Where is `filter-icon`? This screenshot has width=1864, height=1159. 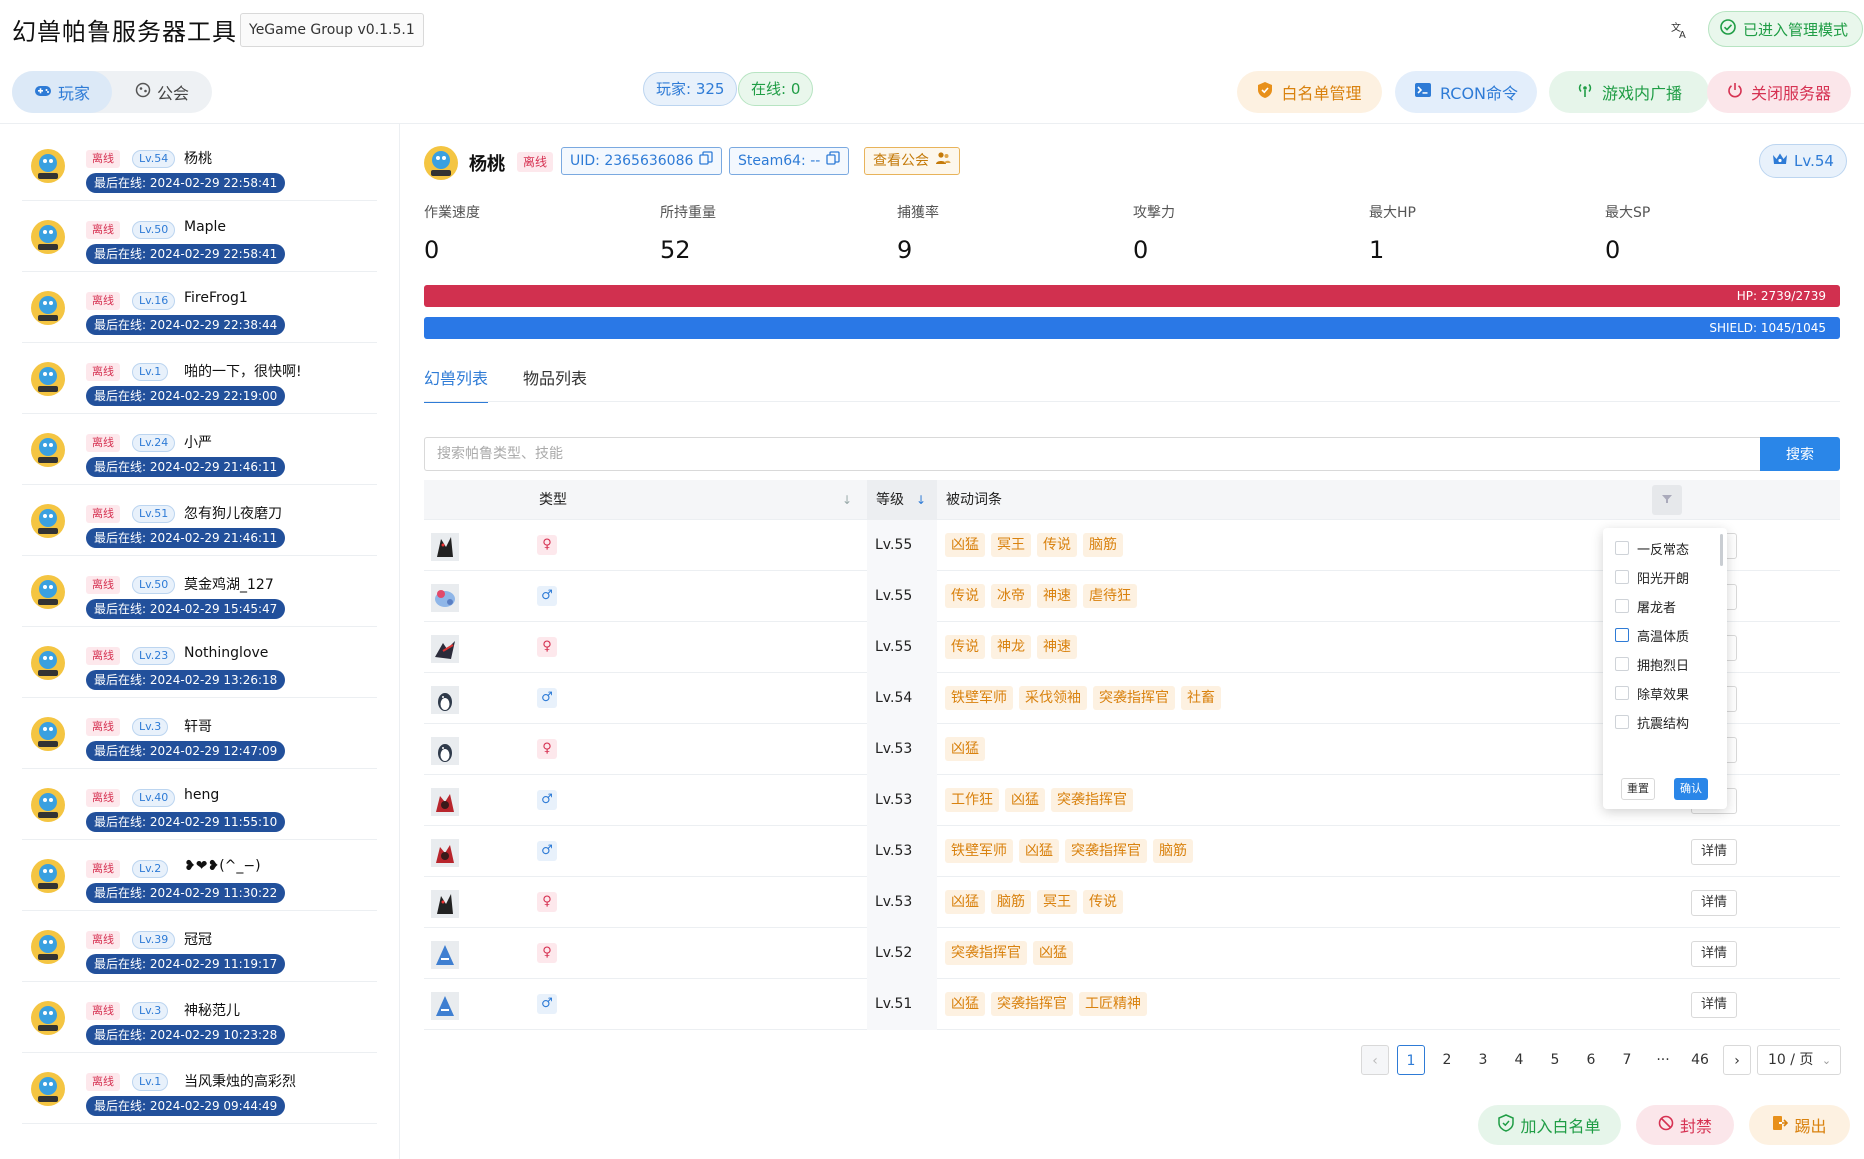 filter-icon is located at coordinates (1667, 500).